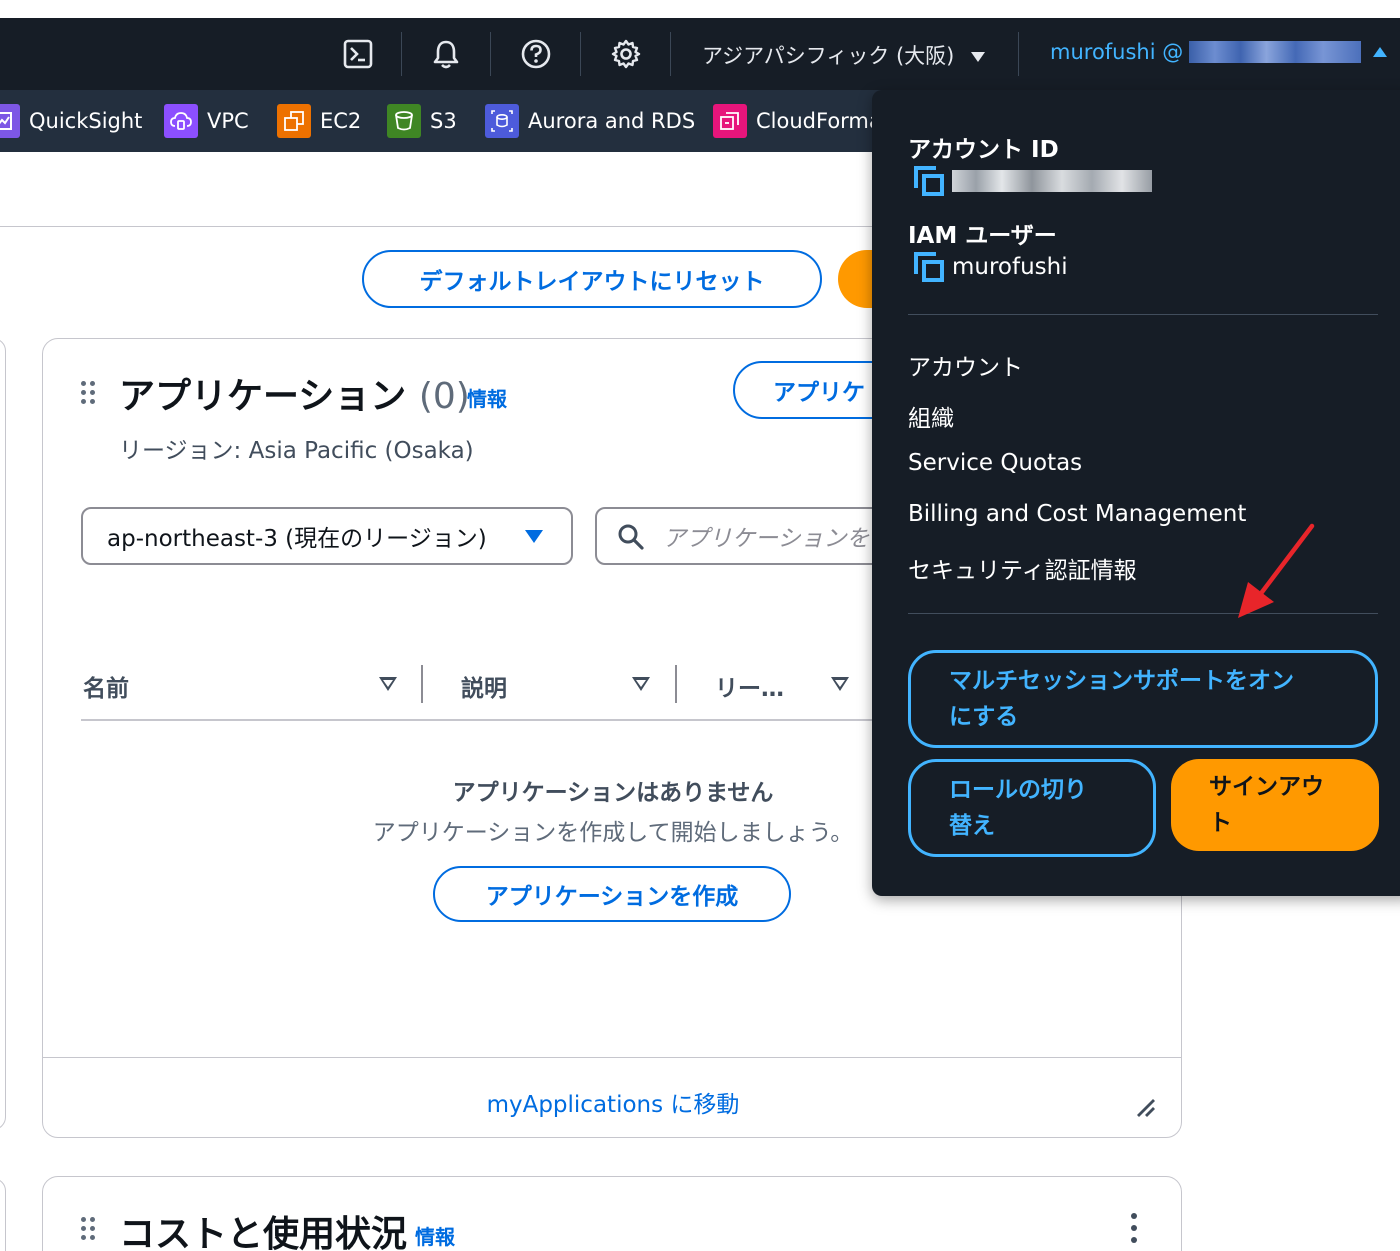  Describe the element at coordinates (1143, 699) in the screenshot. I see `turn-on-multisession-button: マルチセッションサポートをオン にする` at that location.